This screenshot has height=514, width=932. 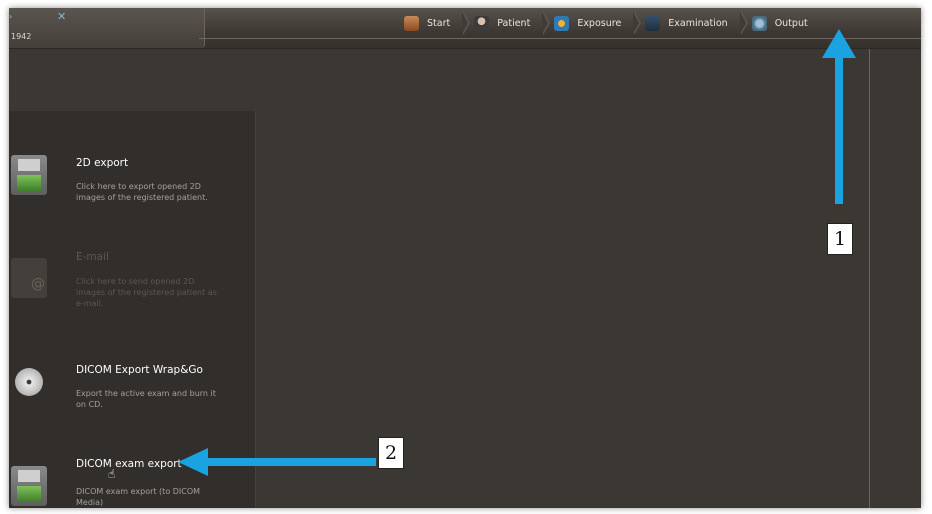 I want to click on email-icon, so click(x=29, y=278).